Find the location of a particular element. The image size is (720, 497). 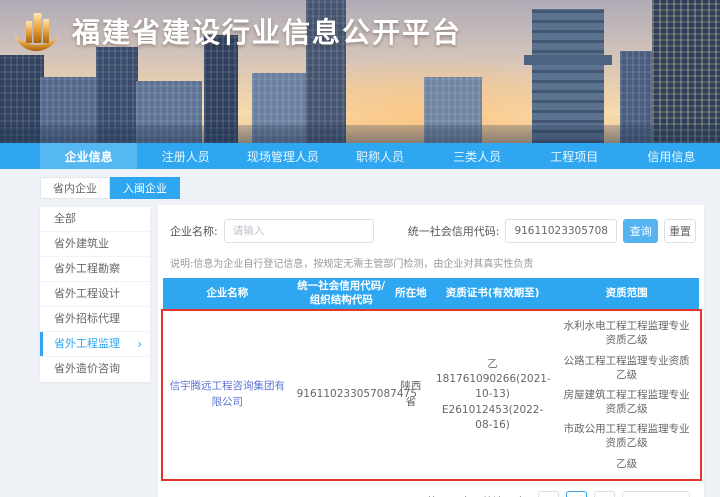

search-form: 企业名称: 统一社会信用代码: 查询 重置 is located at coordinates (433, 231).